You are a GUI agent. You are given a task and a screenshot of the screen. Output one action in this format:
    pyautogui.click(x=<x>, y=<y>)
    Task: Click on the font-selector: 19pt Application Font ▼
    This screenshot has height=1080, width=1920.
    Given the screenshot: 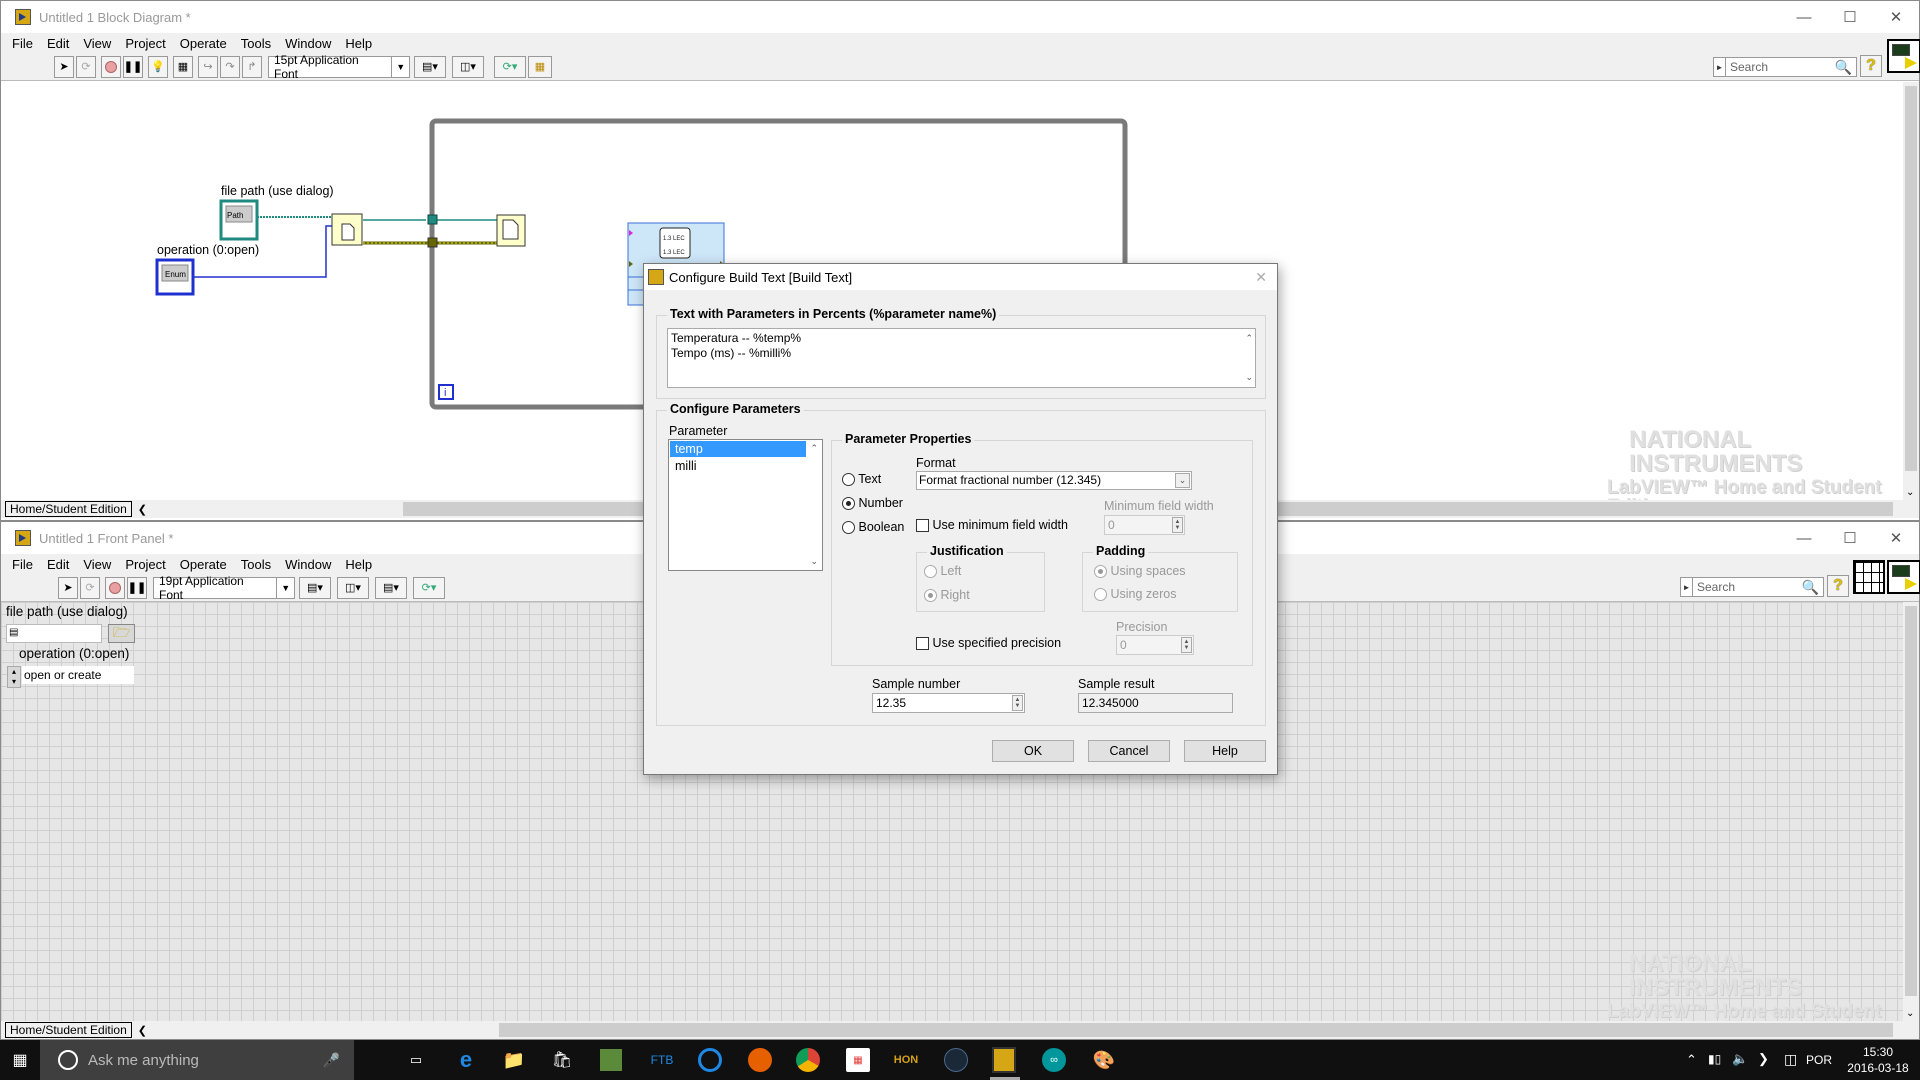 What is the action you would take?
    pyautogui.click(x=224, y=588)
    